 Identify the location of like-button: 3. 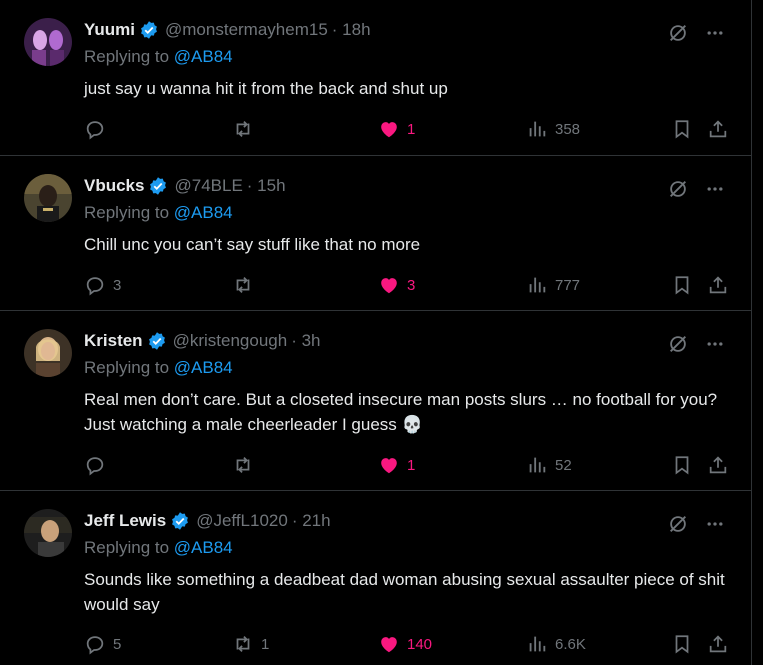
(396, 285).